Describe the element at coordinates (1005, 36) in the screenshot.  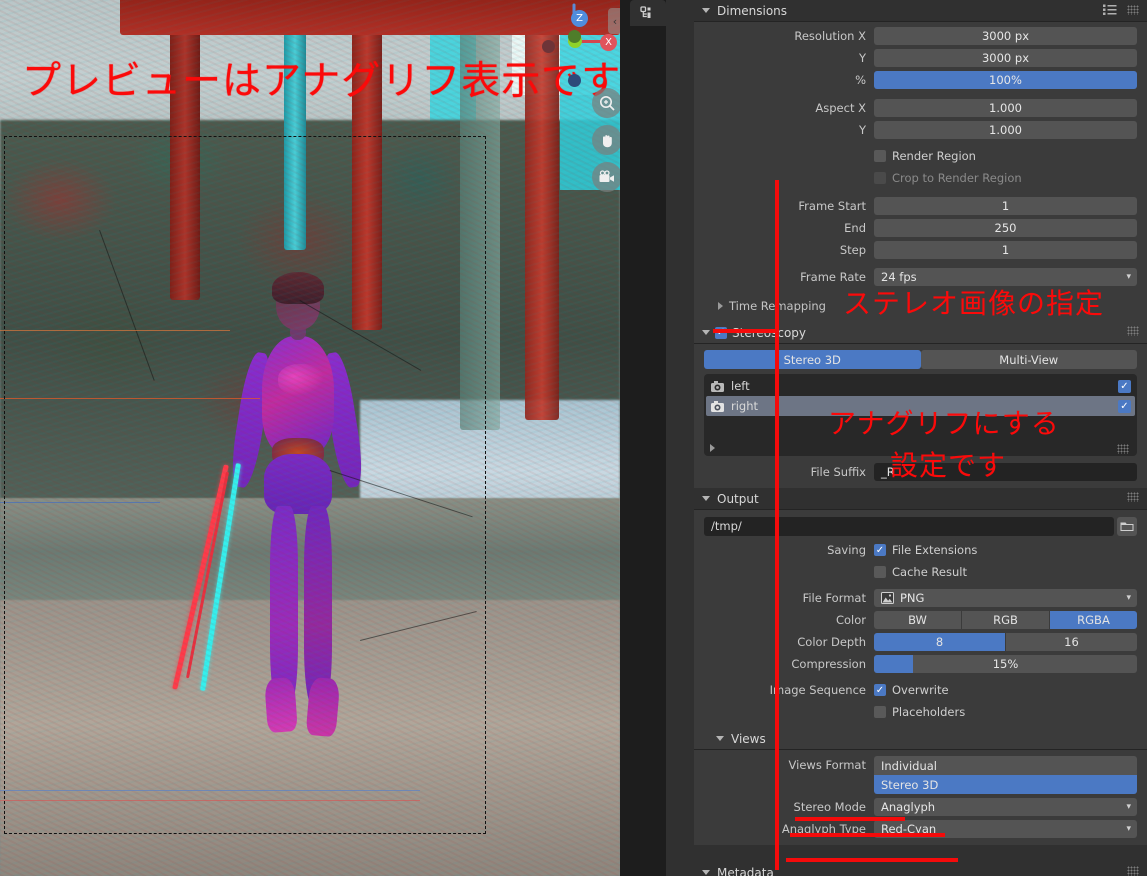
I see `resolution-x-field: 3000 px` at that location.